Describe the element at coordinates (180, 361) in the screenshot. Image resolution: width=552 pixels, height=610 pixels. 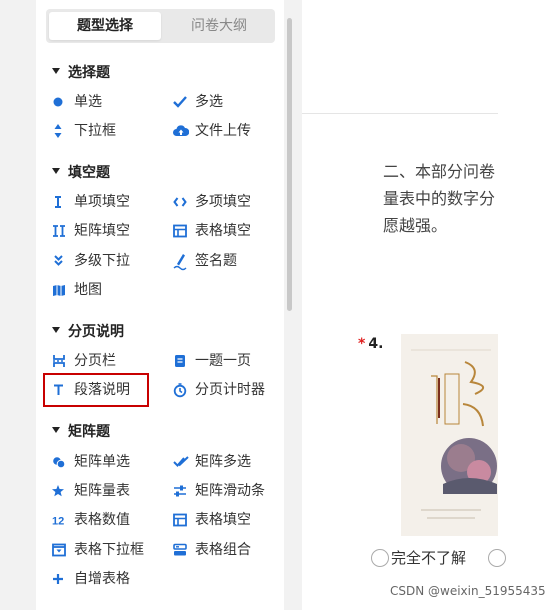
I see `single-page-icon` at that location.